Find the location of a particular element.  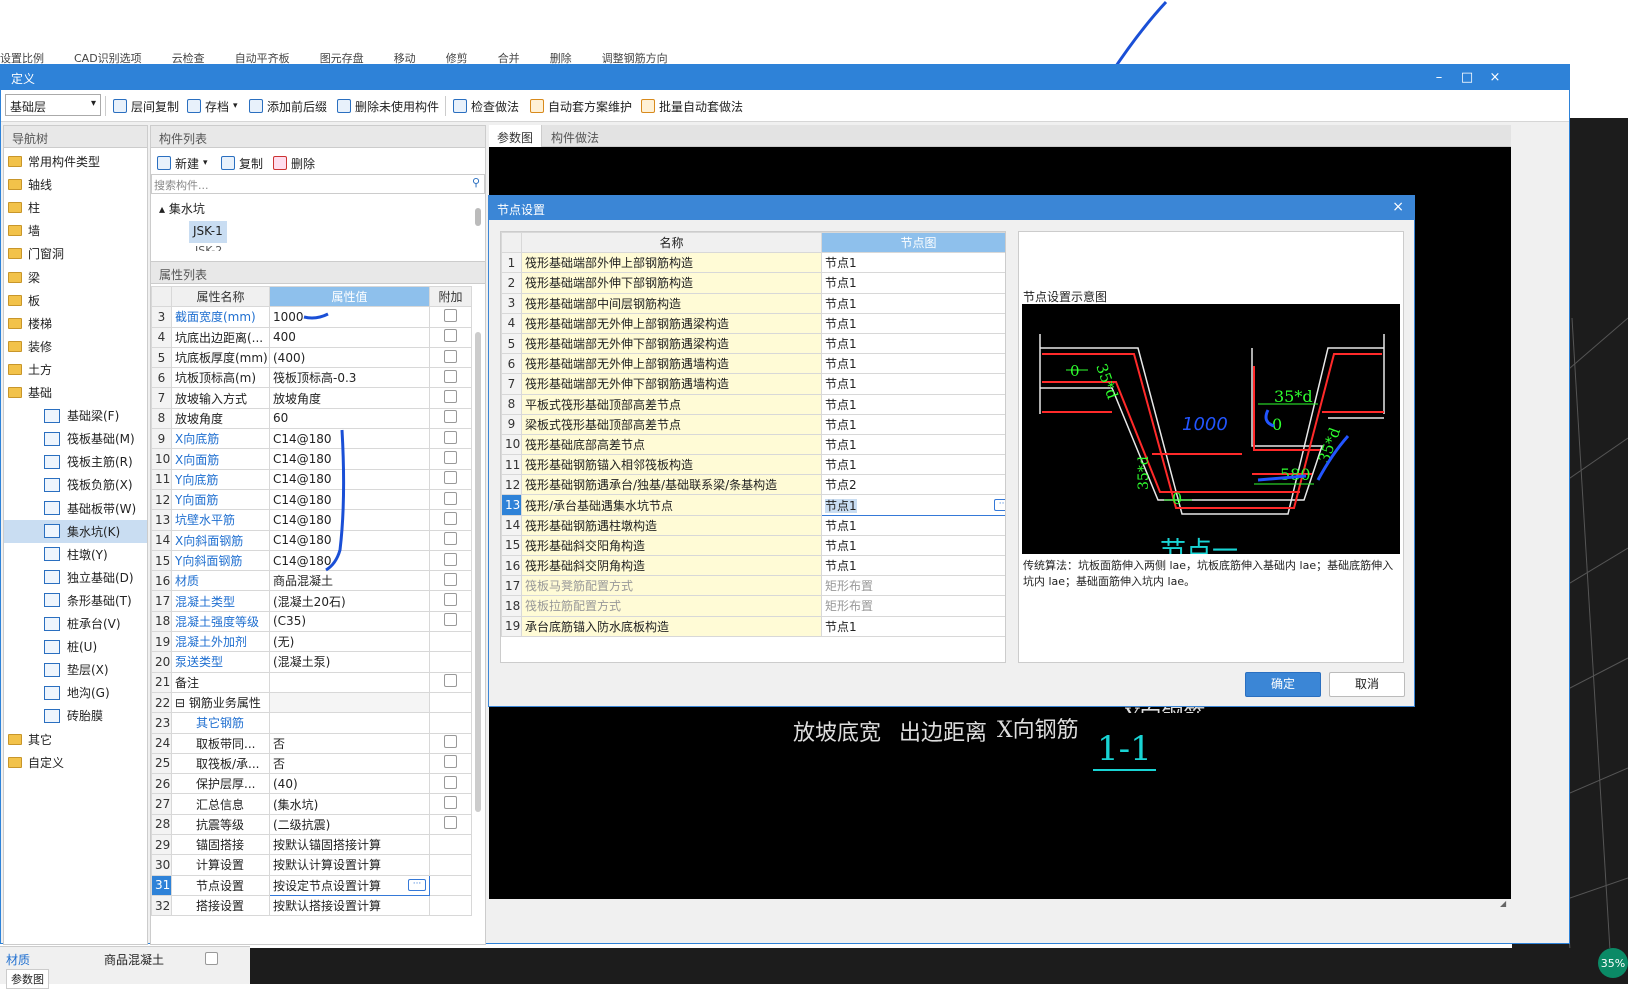

nav-item: 筏板基础(M) is located at coordinates (75, 438).